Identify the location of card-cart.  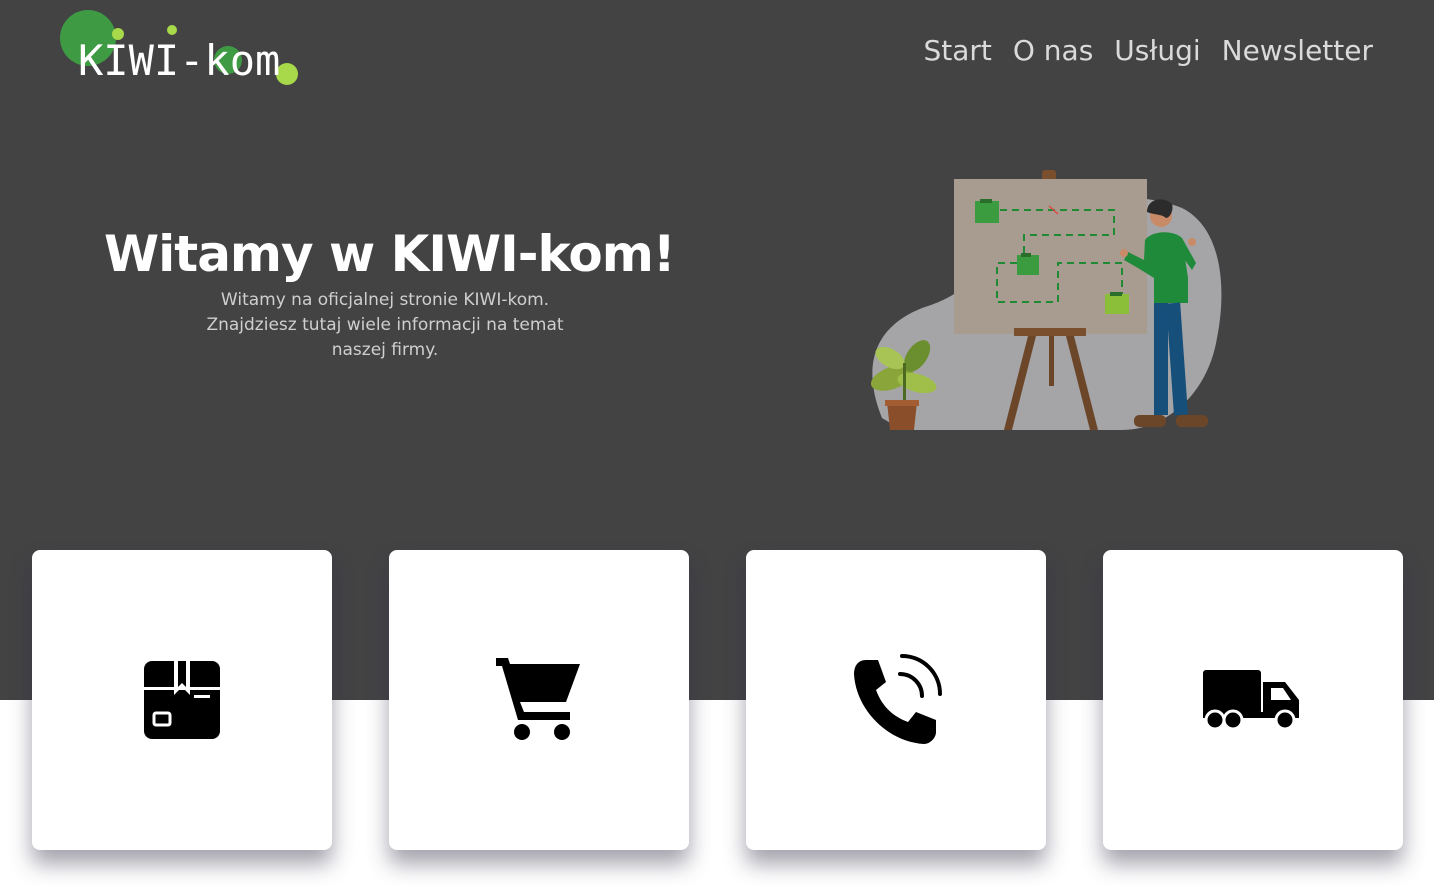
(539, 700).